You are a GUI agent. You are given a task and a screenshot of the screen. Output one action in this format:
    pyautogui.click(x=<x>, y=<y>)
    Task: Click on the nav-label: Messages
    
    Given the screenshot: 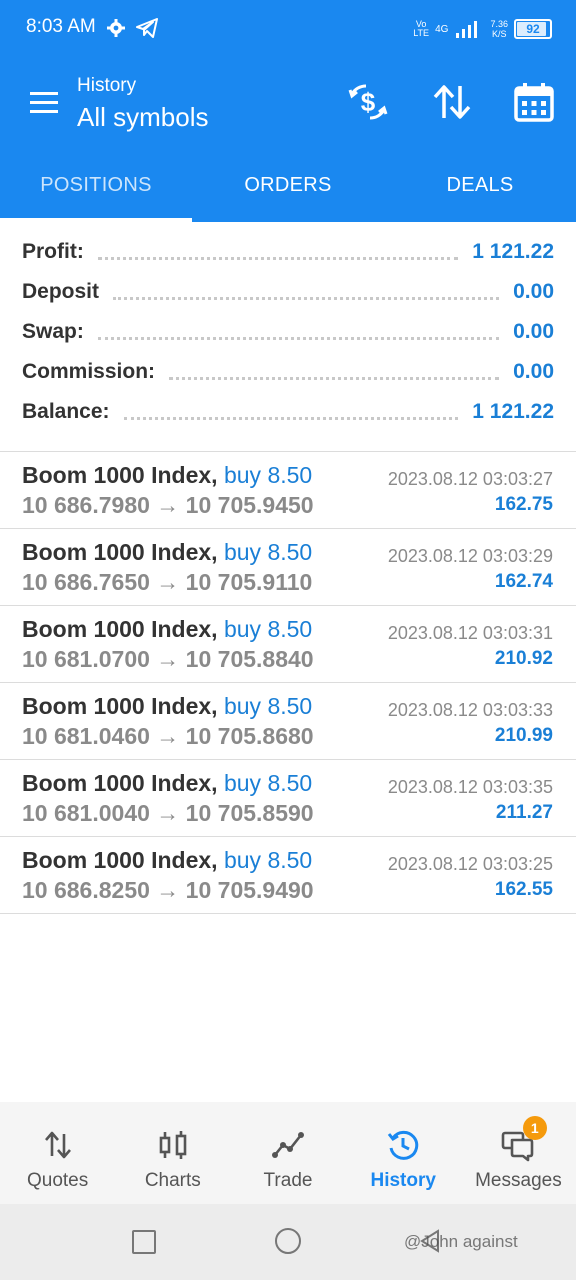 What is the action you would take?
    pyautogui.click(x=518, y=1180)
    